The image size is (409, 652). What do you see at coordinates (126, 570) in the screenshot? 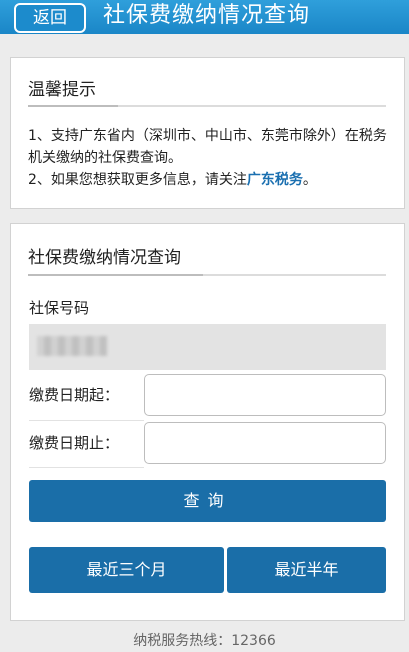
I see `recent-3-months-button: 最近三个月` at bounding box center [126, 570].